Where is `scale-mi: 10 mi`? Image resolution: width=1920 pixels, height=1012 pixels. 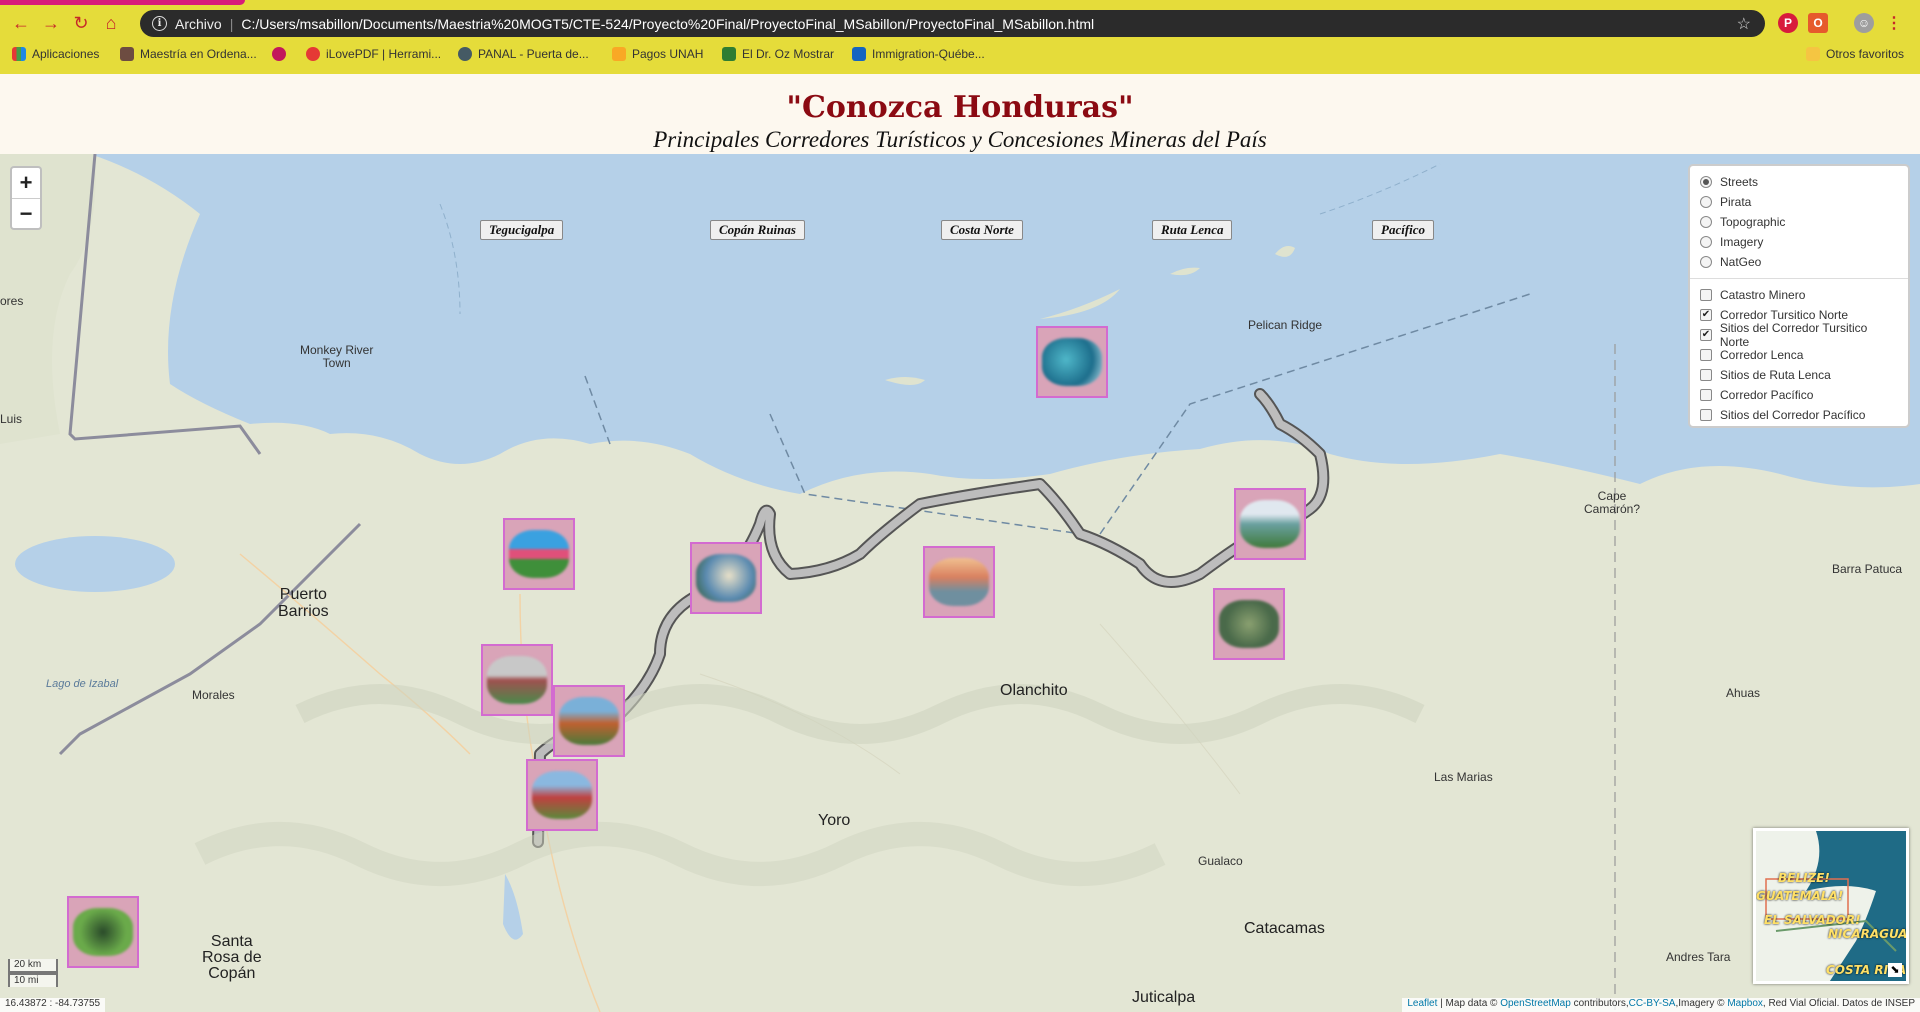 scale-mi: 10 mi is located at coordinates (33, 980).